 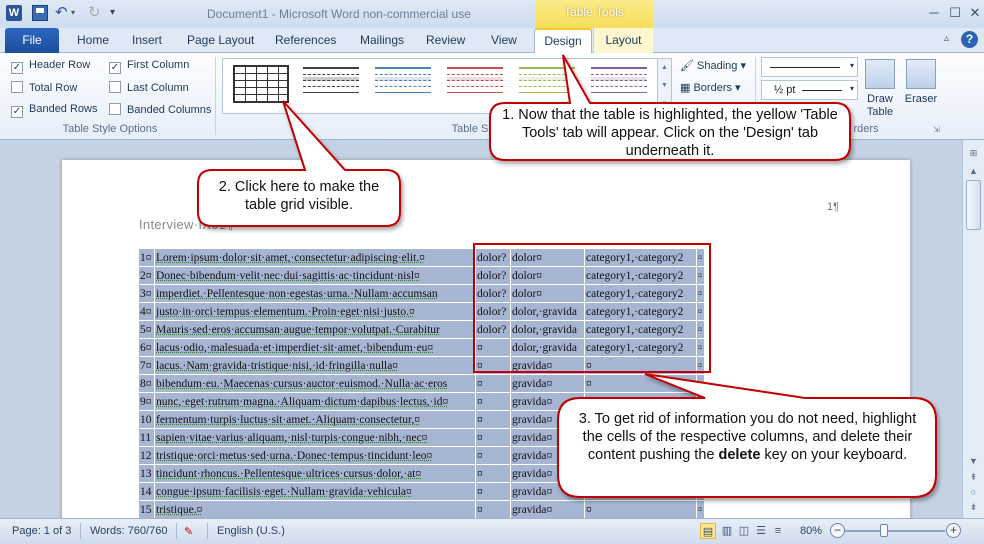 What do you see at coordinates (305, 40) in the screenshot?
I see `tab-references: References` at bounding box center [305, 40].